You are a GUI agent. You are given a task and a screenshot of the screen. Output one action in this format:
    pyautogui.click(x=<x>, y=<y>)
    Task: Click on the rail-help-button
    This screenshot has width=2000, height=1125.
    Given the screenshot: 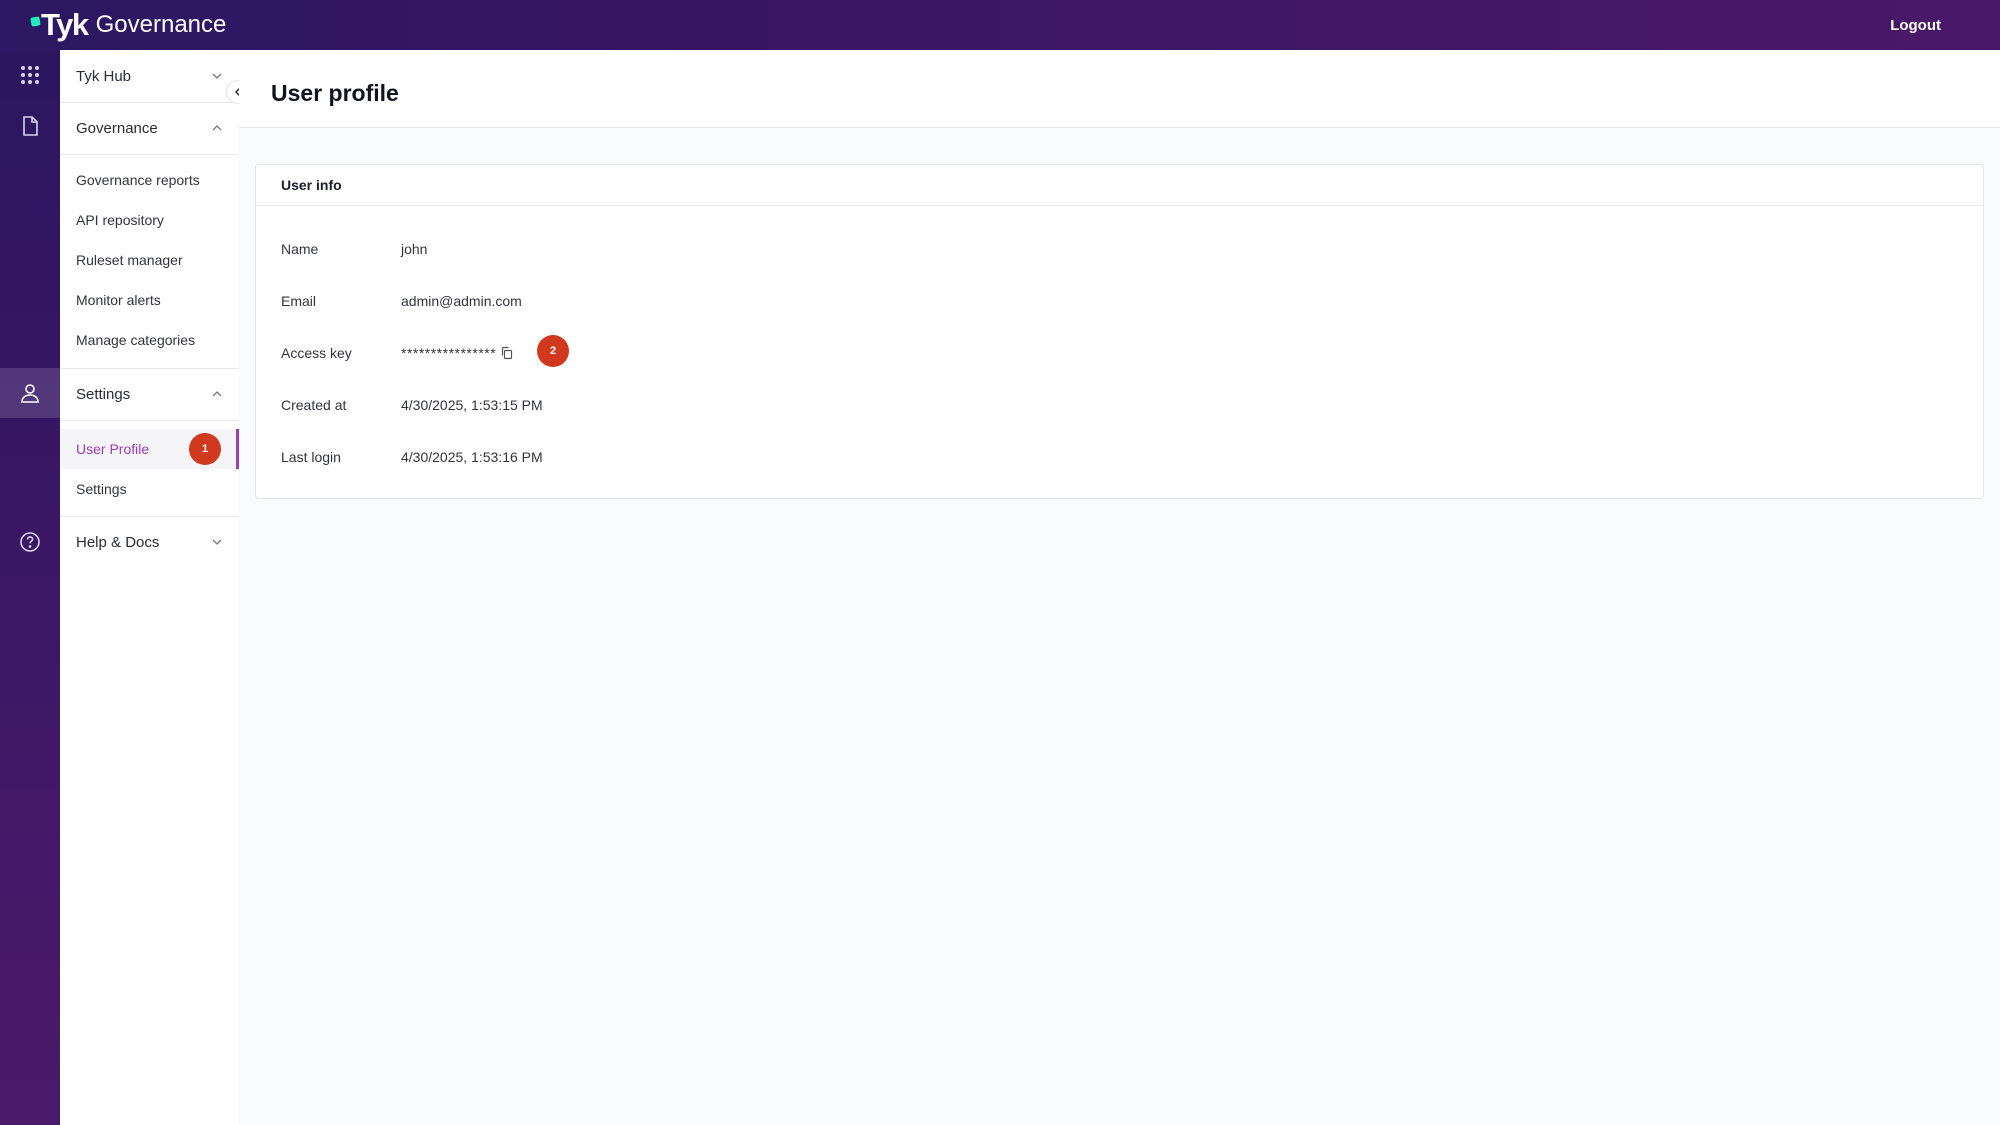 What is the action you would take?
    pyautogui.click(x=30, y=542)
    